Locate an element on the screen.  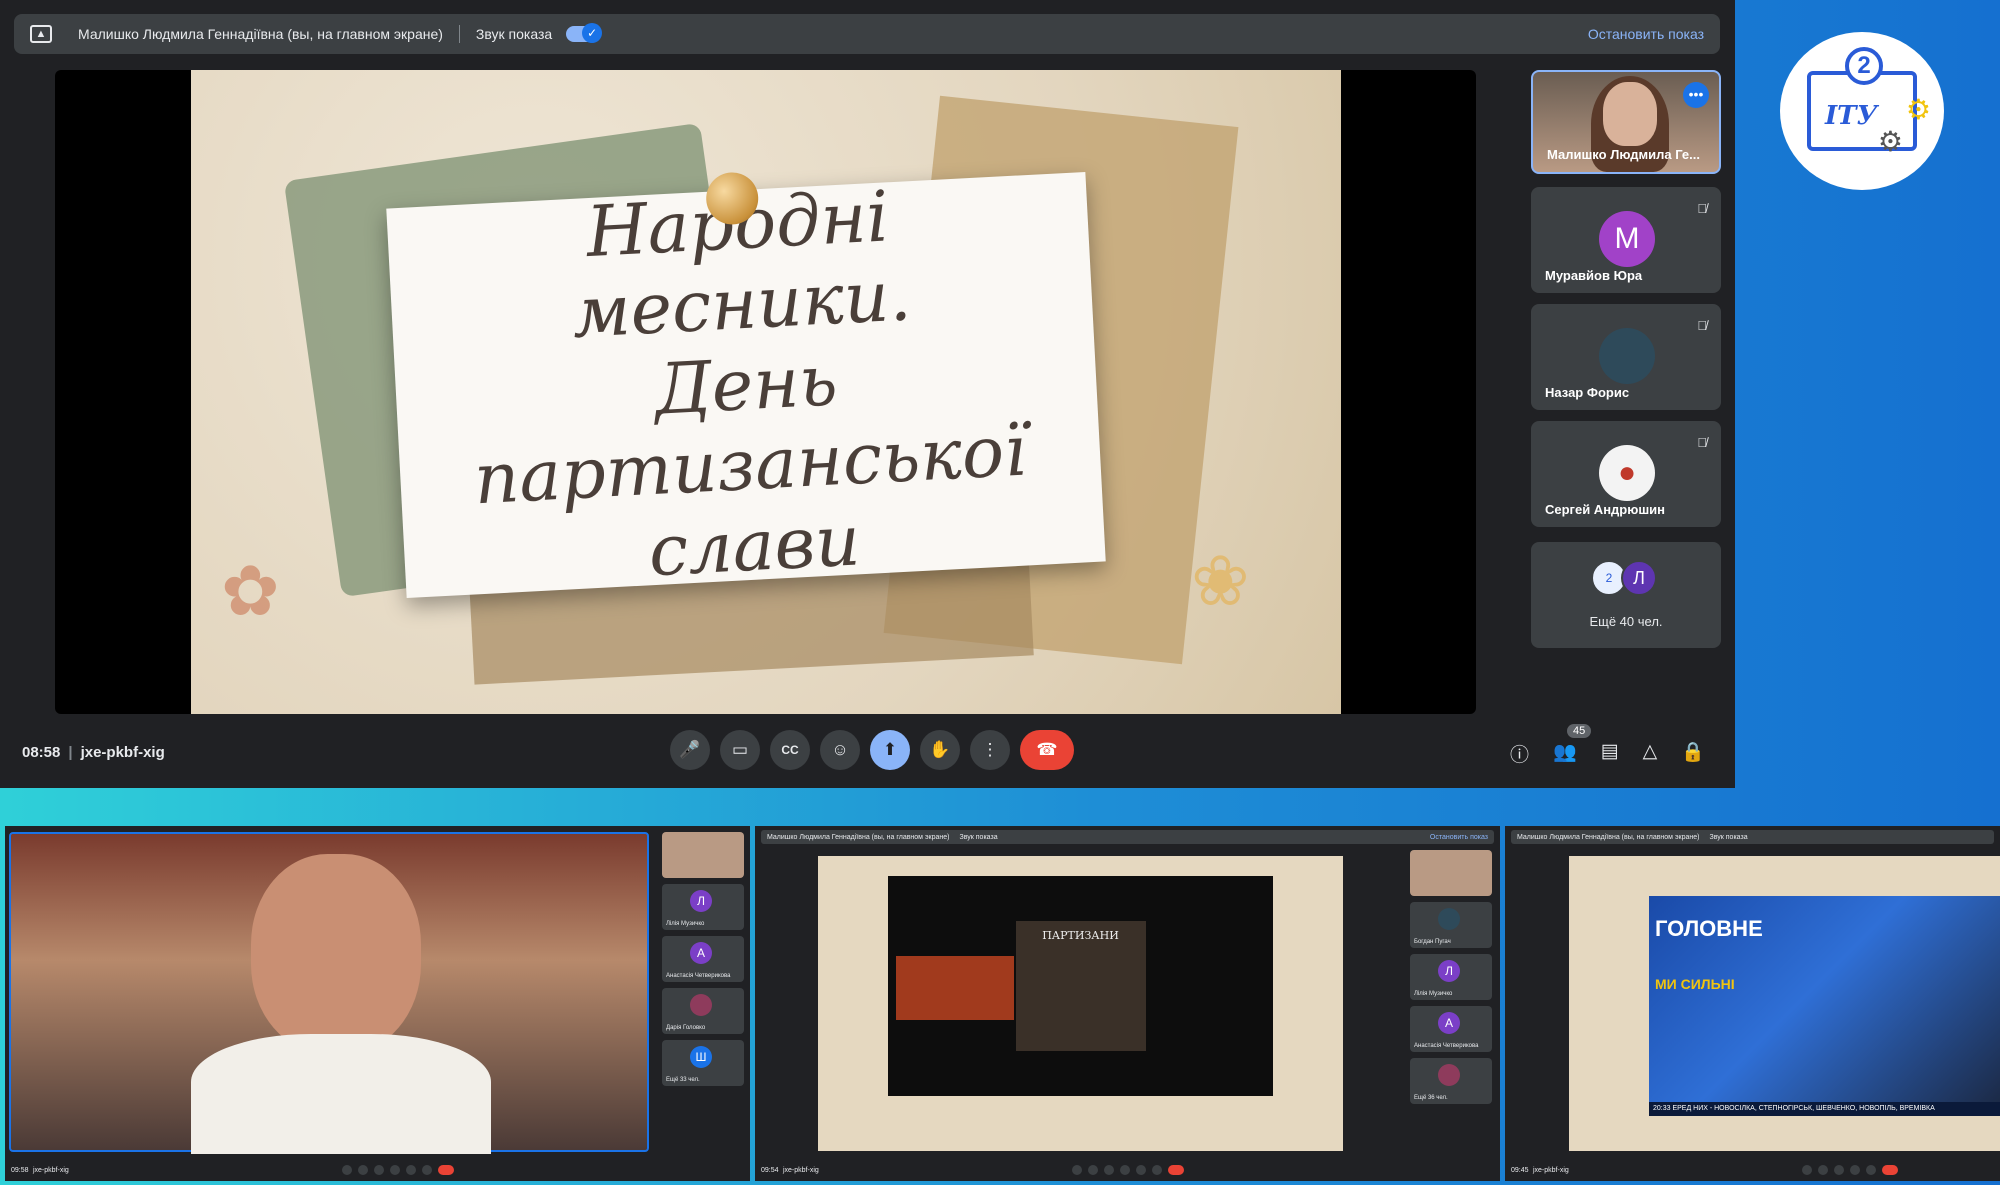
more-options-button: ⋮ is located at coordinates (990, 750).